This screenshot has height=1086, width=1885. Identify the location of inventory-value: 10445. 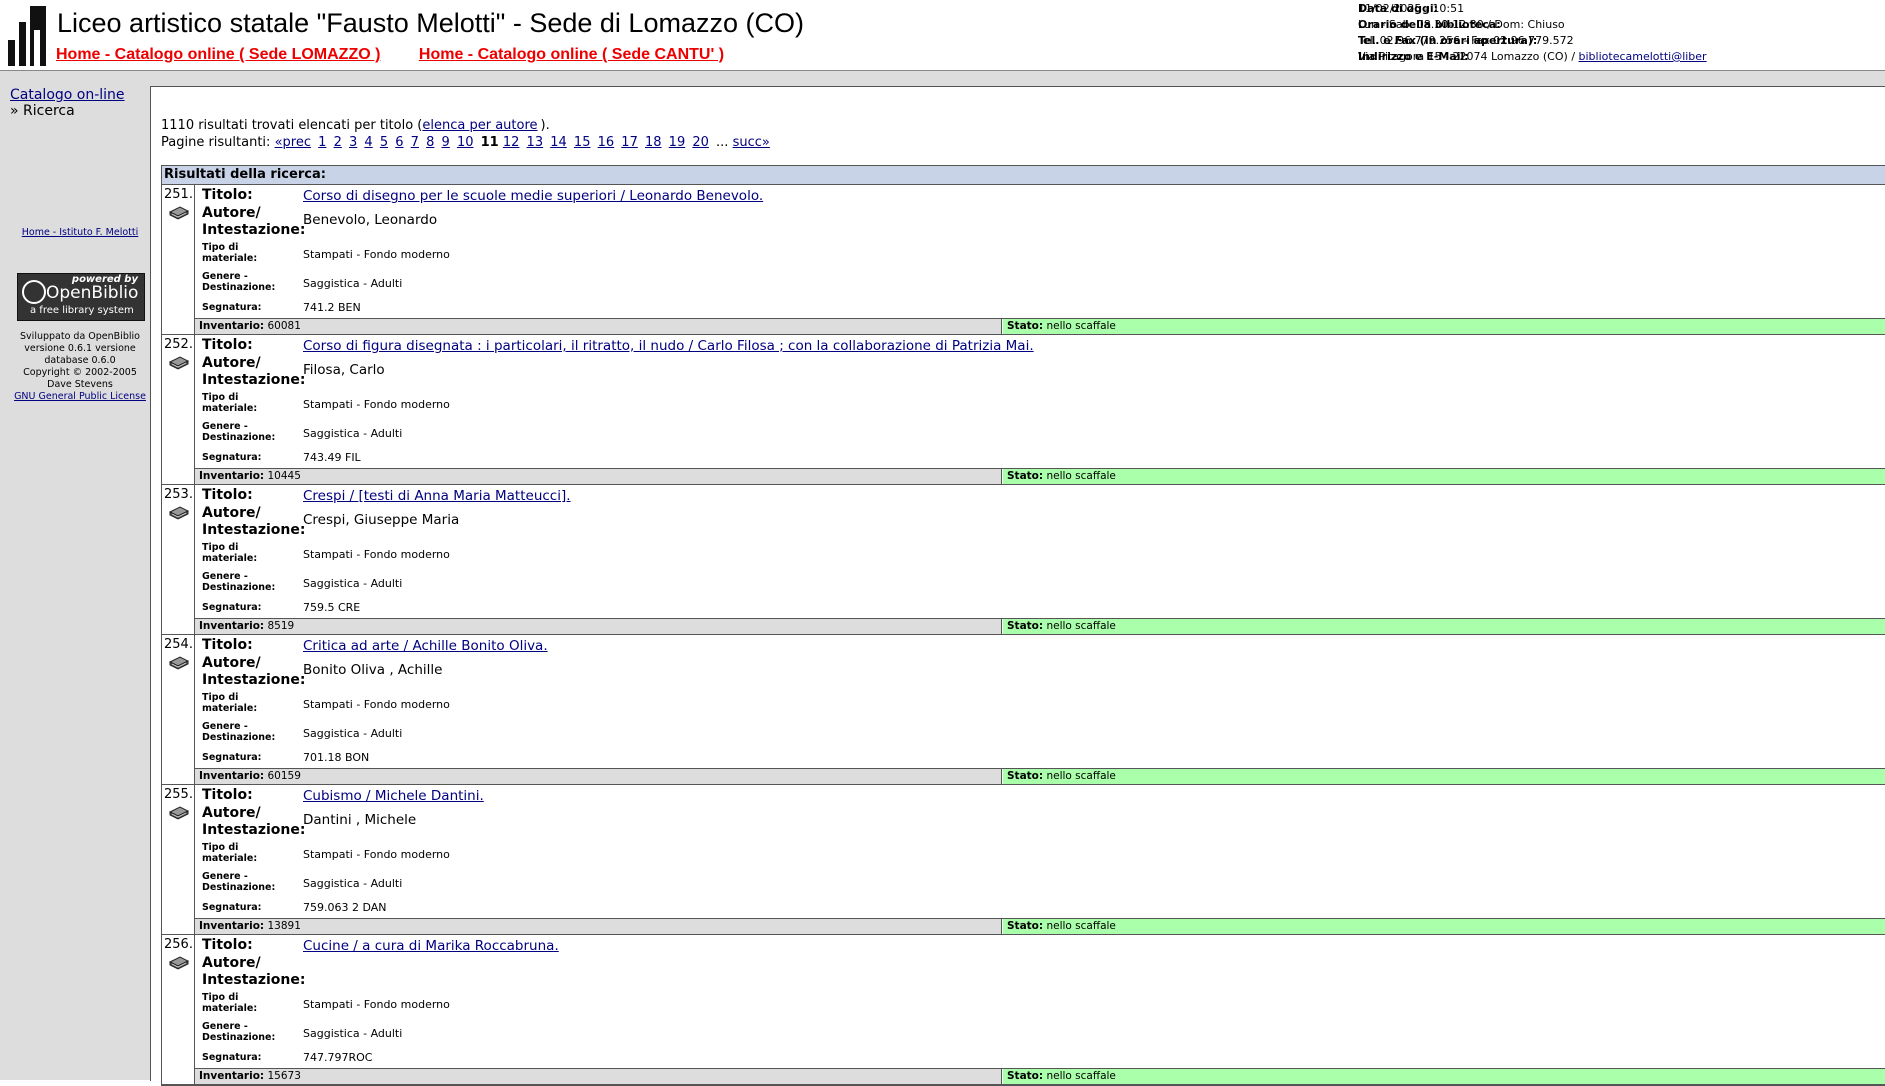
(284, 476).